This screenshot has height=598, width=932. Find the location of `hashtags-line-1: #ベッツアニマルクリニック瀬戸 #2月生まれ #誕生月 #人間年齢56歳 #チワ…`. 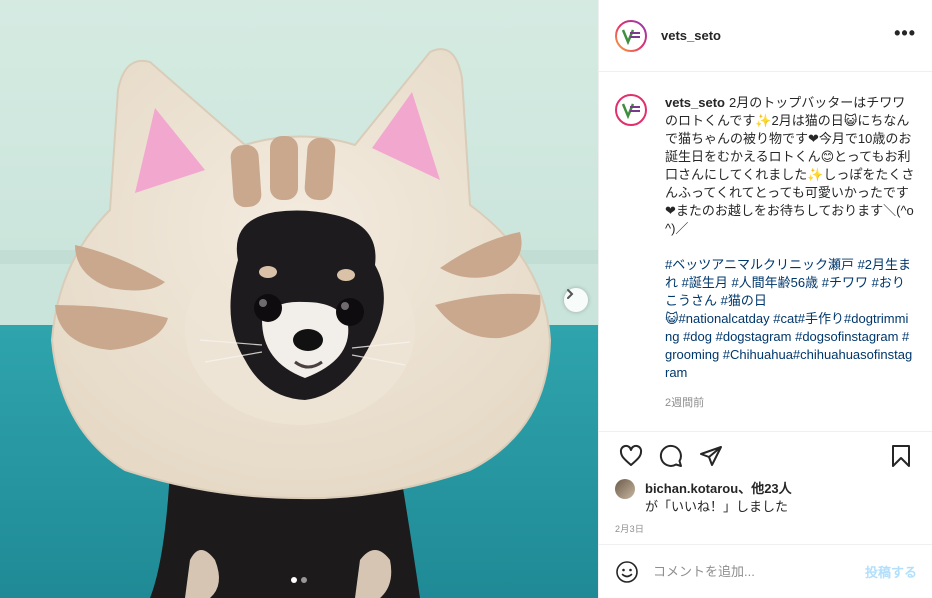

hashtags-line-1: #ベッツアニマルクリニック瀬戸 #2月生まれ #誕生月 #人間年齢56歳 #チワ… is located at coordinates (788, 282).